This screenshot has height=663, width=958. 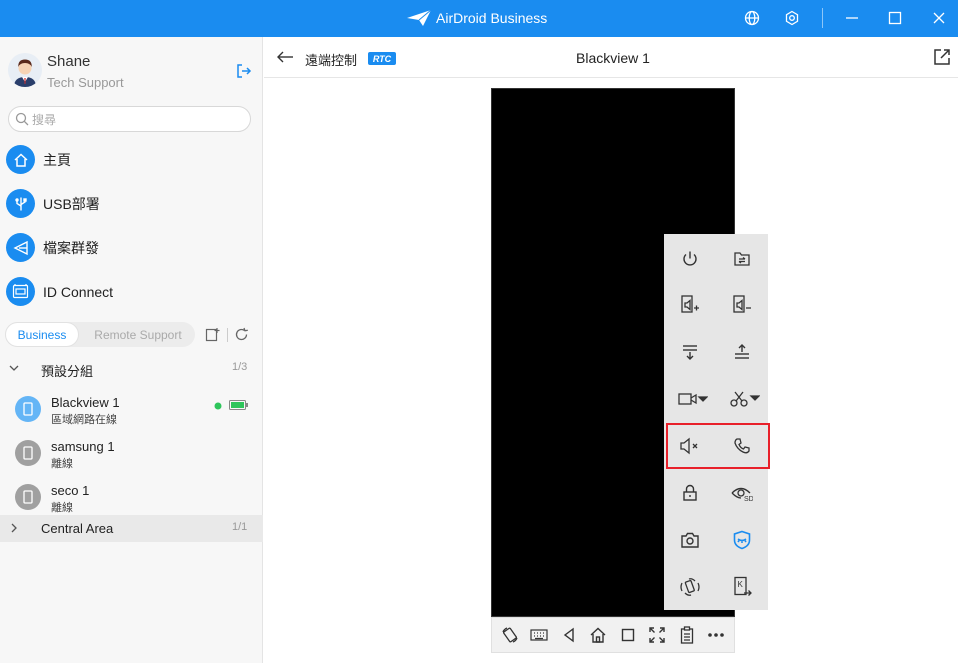 I want to click on search-input: 搜尋, so click(x=129, y=119).